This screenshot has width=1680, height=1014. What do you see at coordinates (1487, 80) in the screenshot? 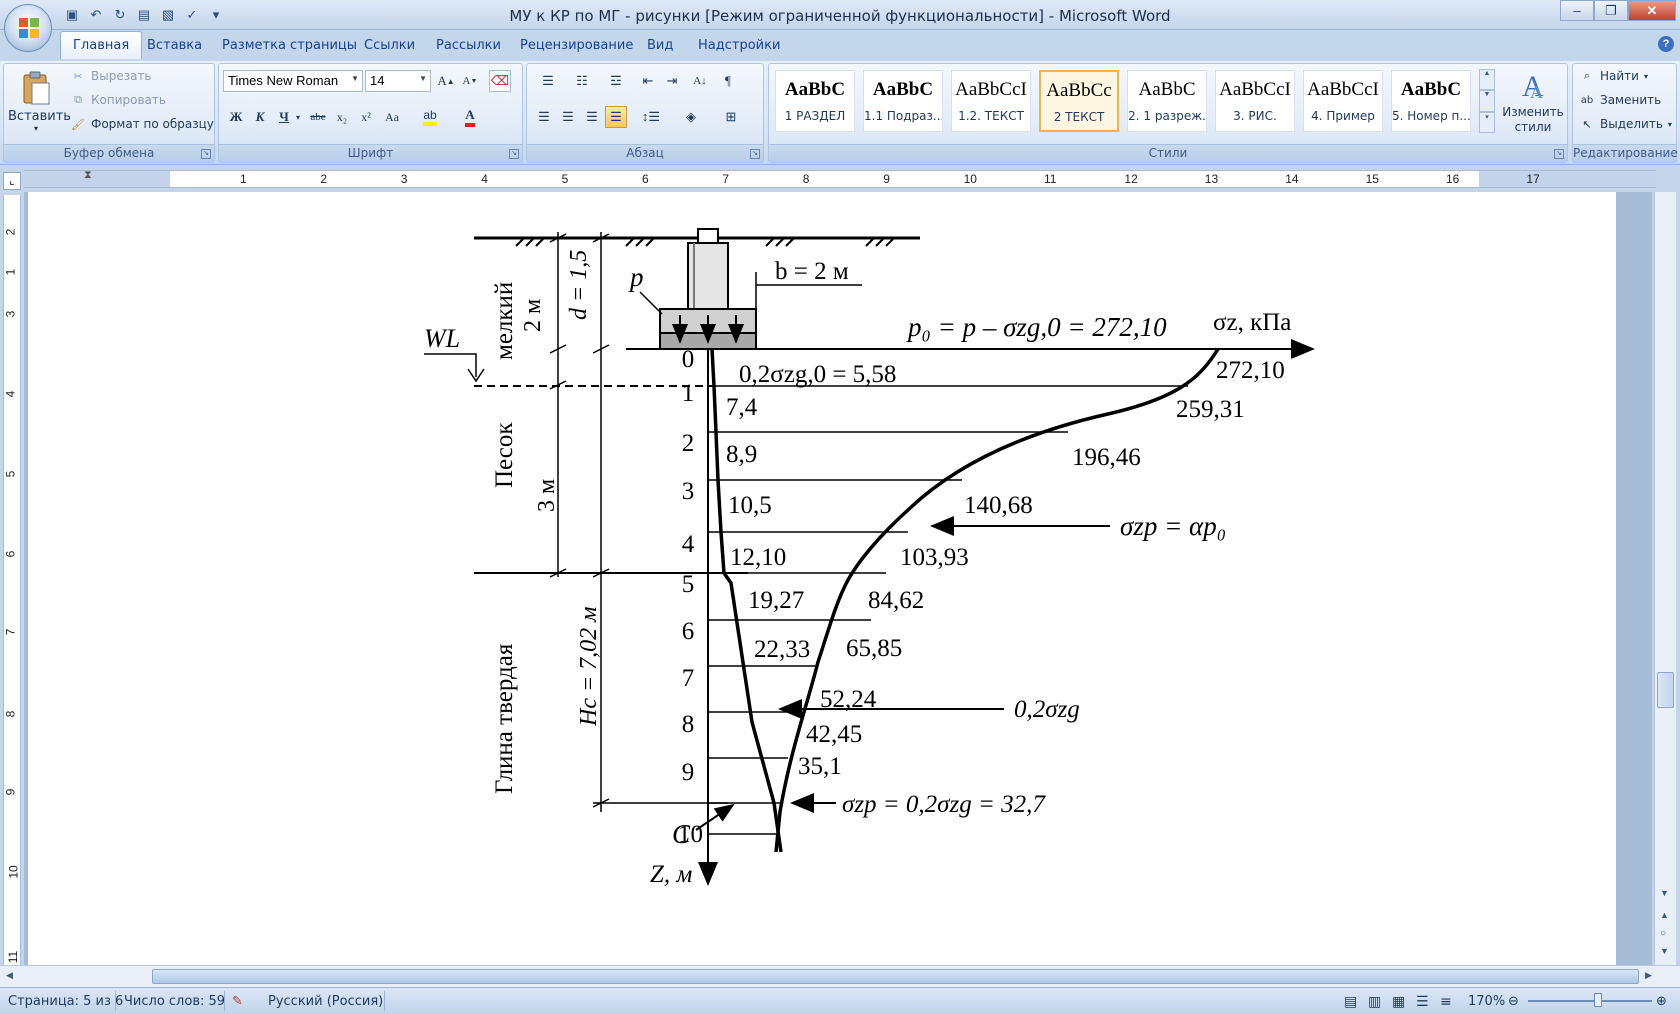
I see `gallery-up-icon: ▲` at bounding box center [1487, 80].